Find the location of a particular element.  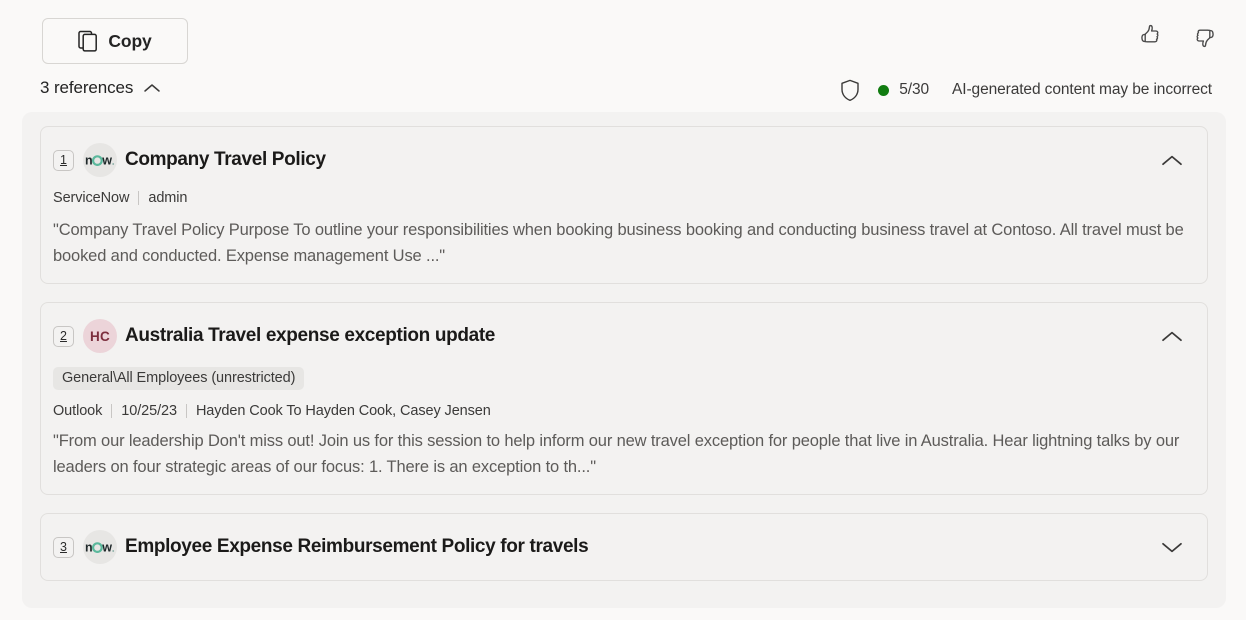

reference-title: Company Travel Policy is located at coordinates (225, 159).